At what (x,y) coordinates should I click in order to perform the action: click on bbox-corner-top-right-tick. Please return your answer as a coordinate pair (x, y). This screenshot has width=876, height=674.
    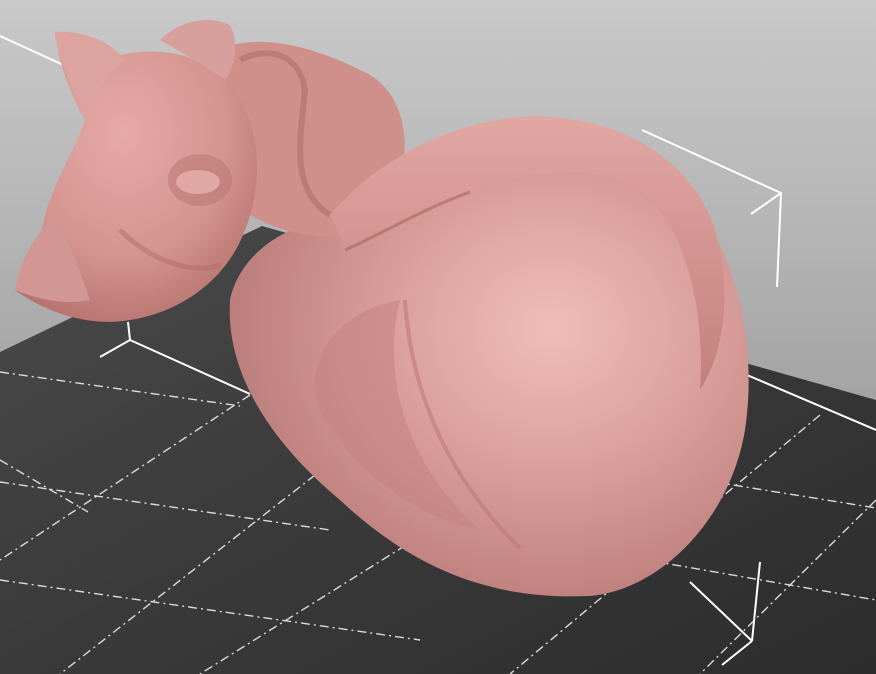
    Looking at the image, I should click on (766, 203).